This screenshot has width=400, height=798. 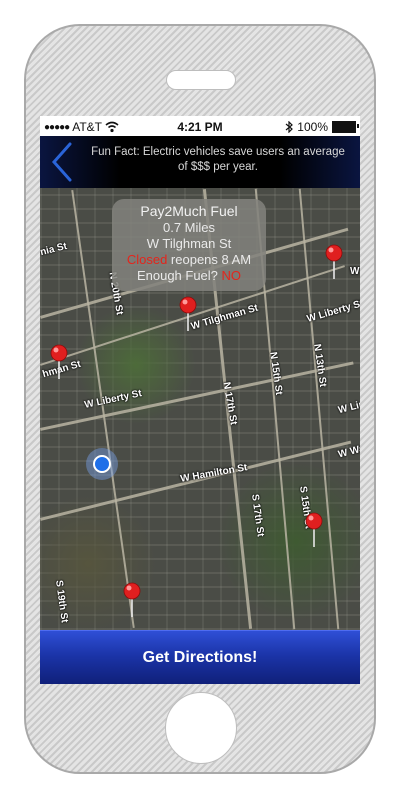 What do you see at coordinates (276, 373) in the screenshot?
I see `street-label: N 15th St` at bounding box center [276, 373].